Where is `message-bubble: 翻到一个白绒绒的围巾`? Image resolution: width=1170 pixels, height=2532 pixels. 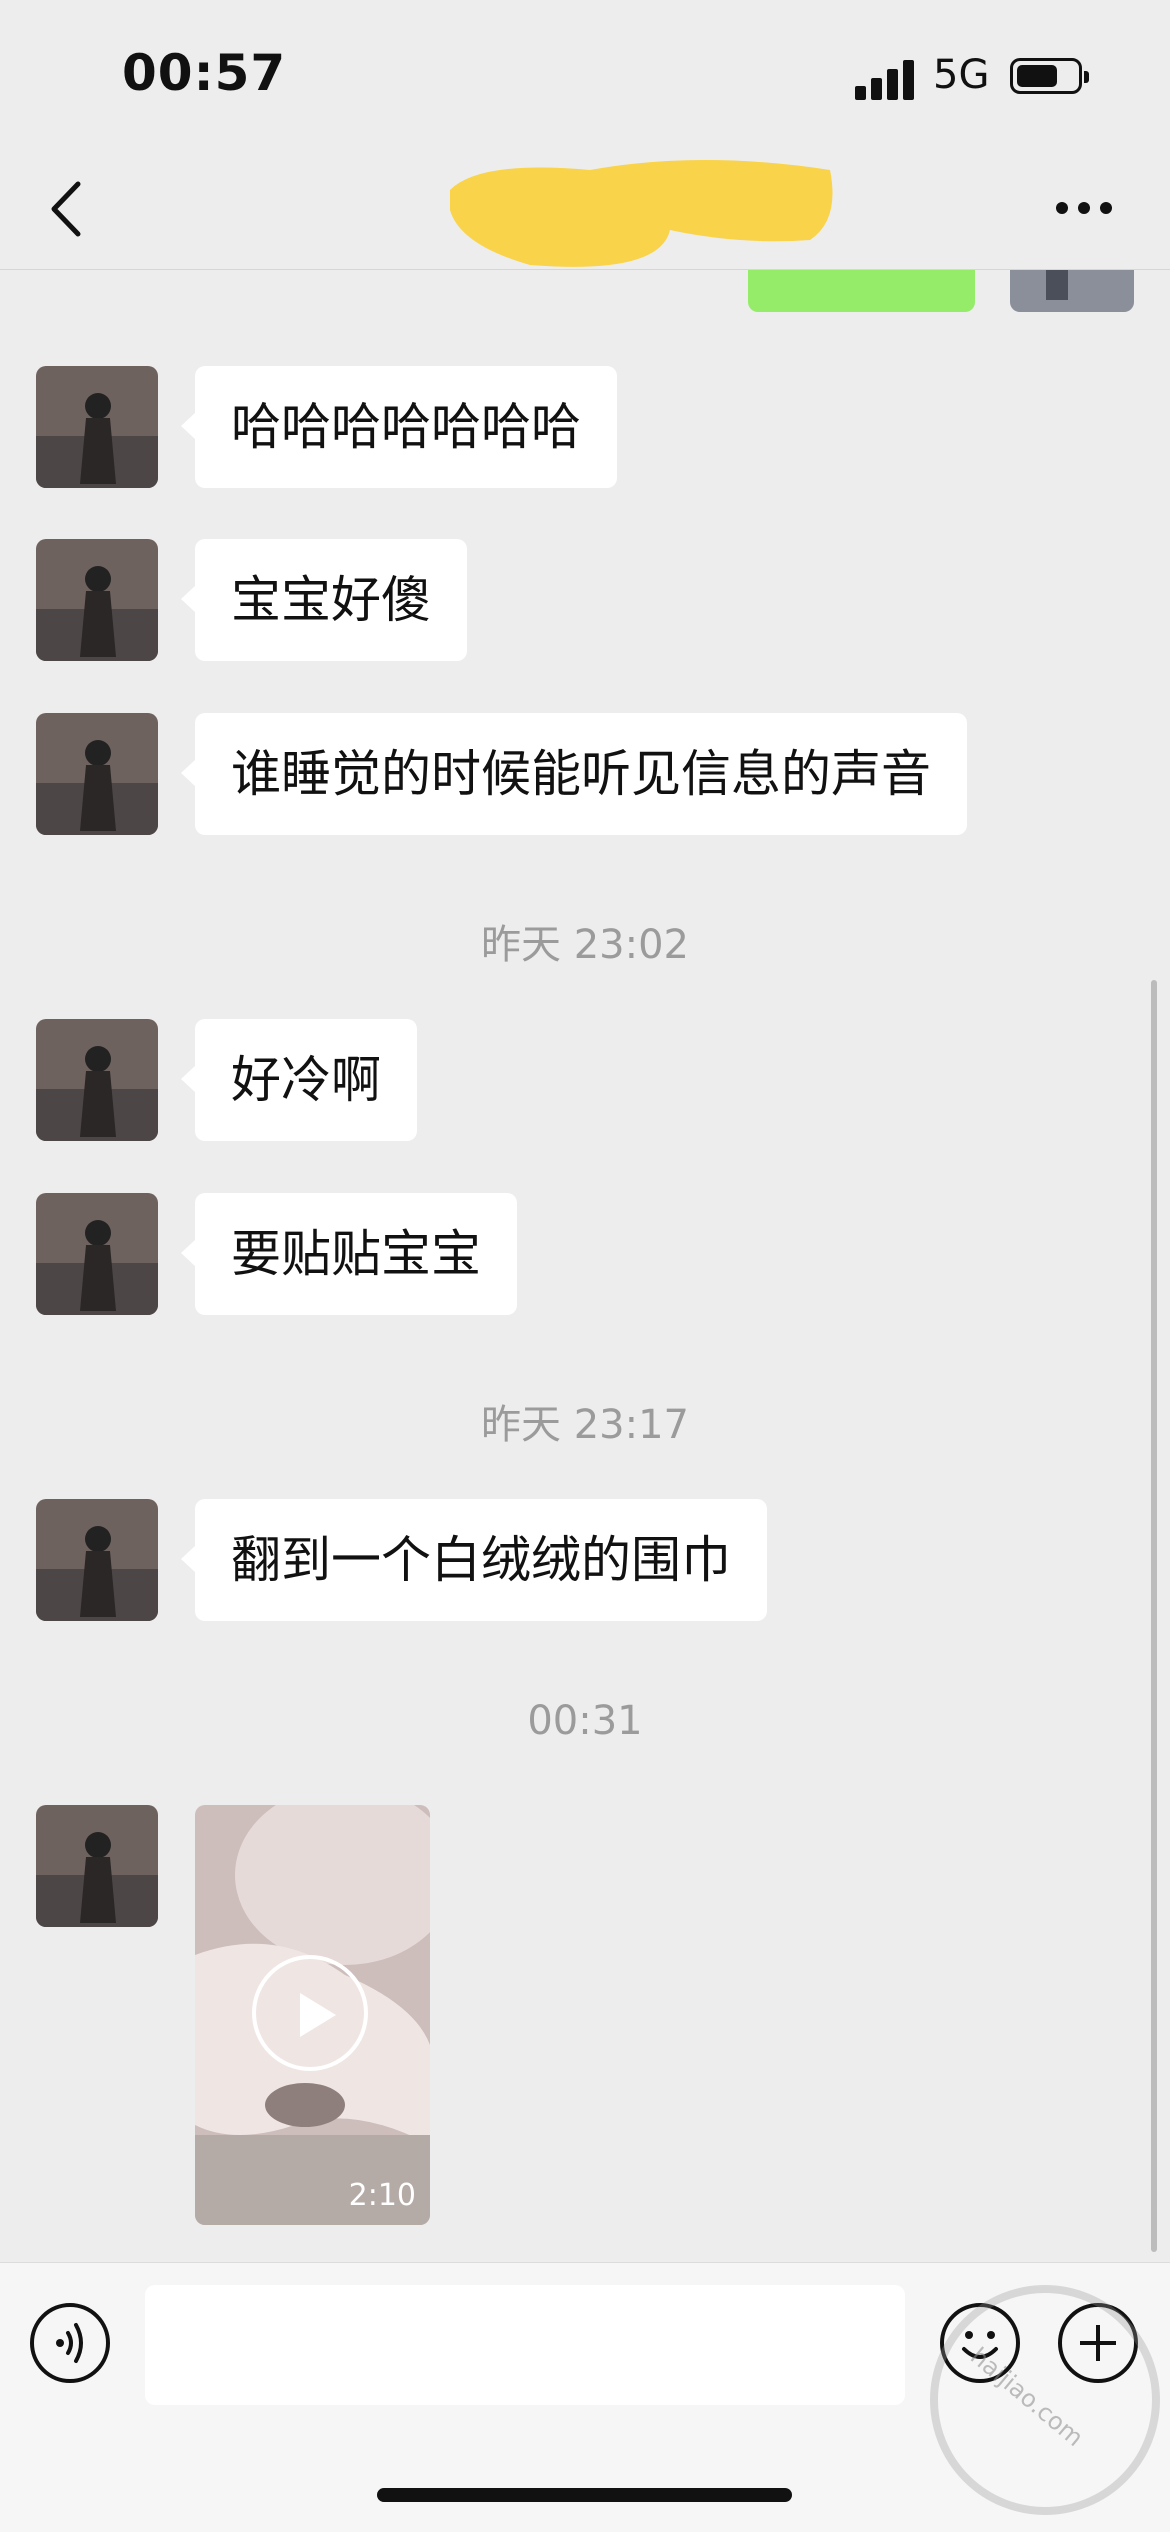 message-bubble: 翻到一个白绒绒的围巾 is located at coordinates (474, 1560).